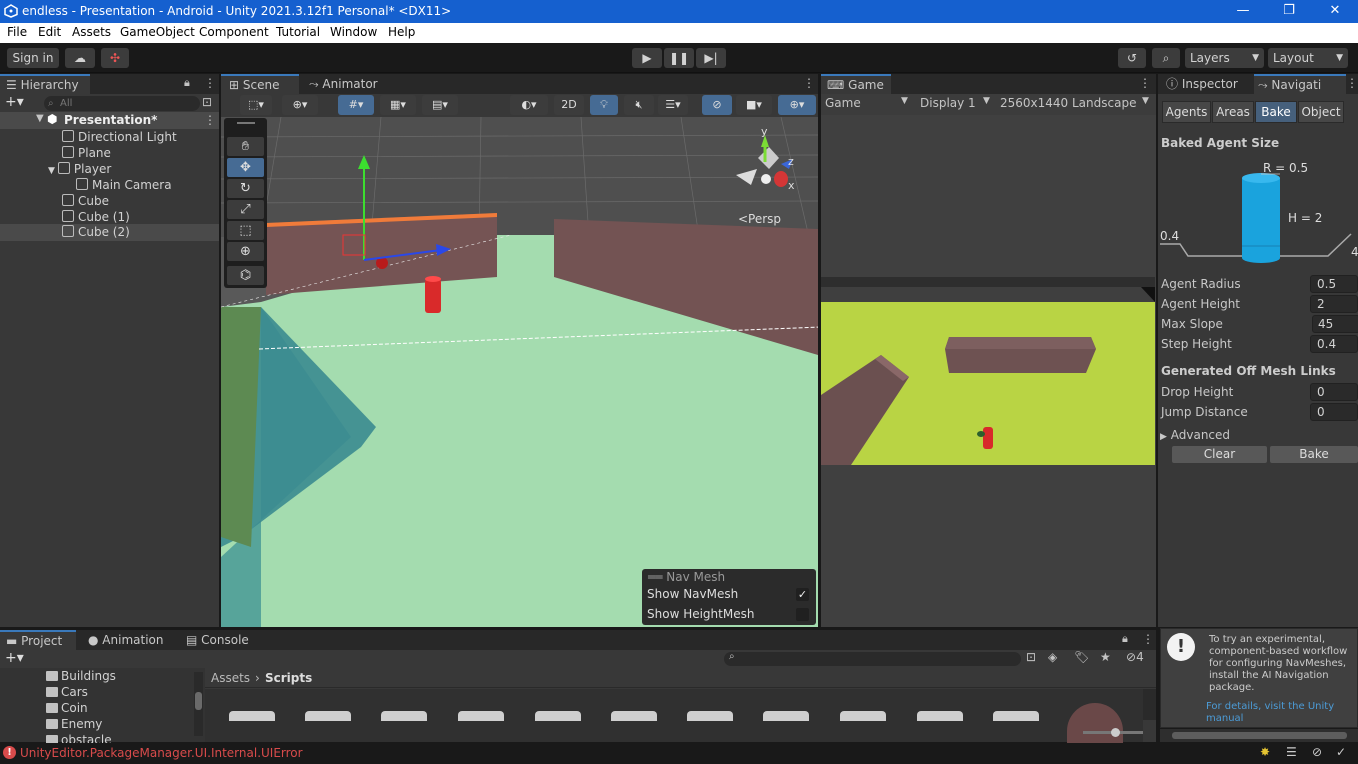 This screenshot has height=764, width=1358. Describe the element at coordinates (300, 105) in the screenshot. I see `global-dropdown: ⊕▾` at that location.